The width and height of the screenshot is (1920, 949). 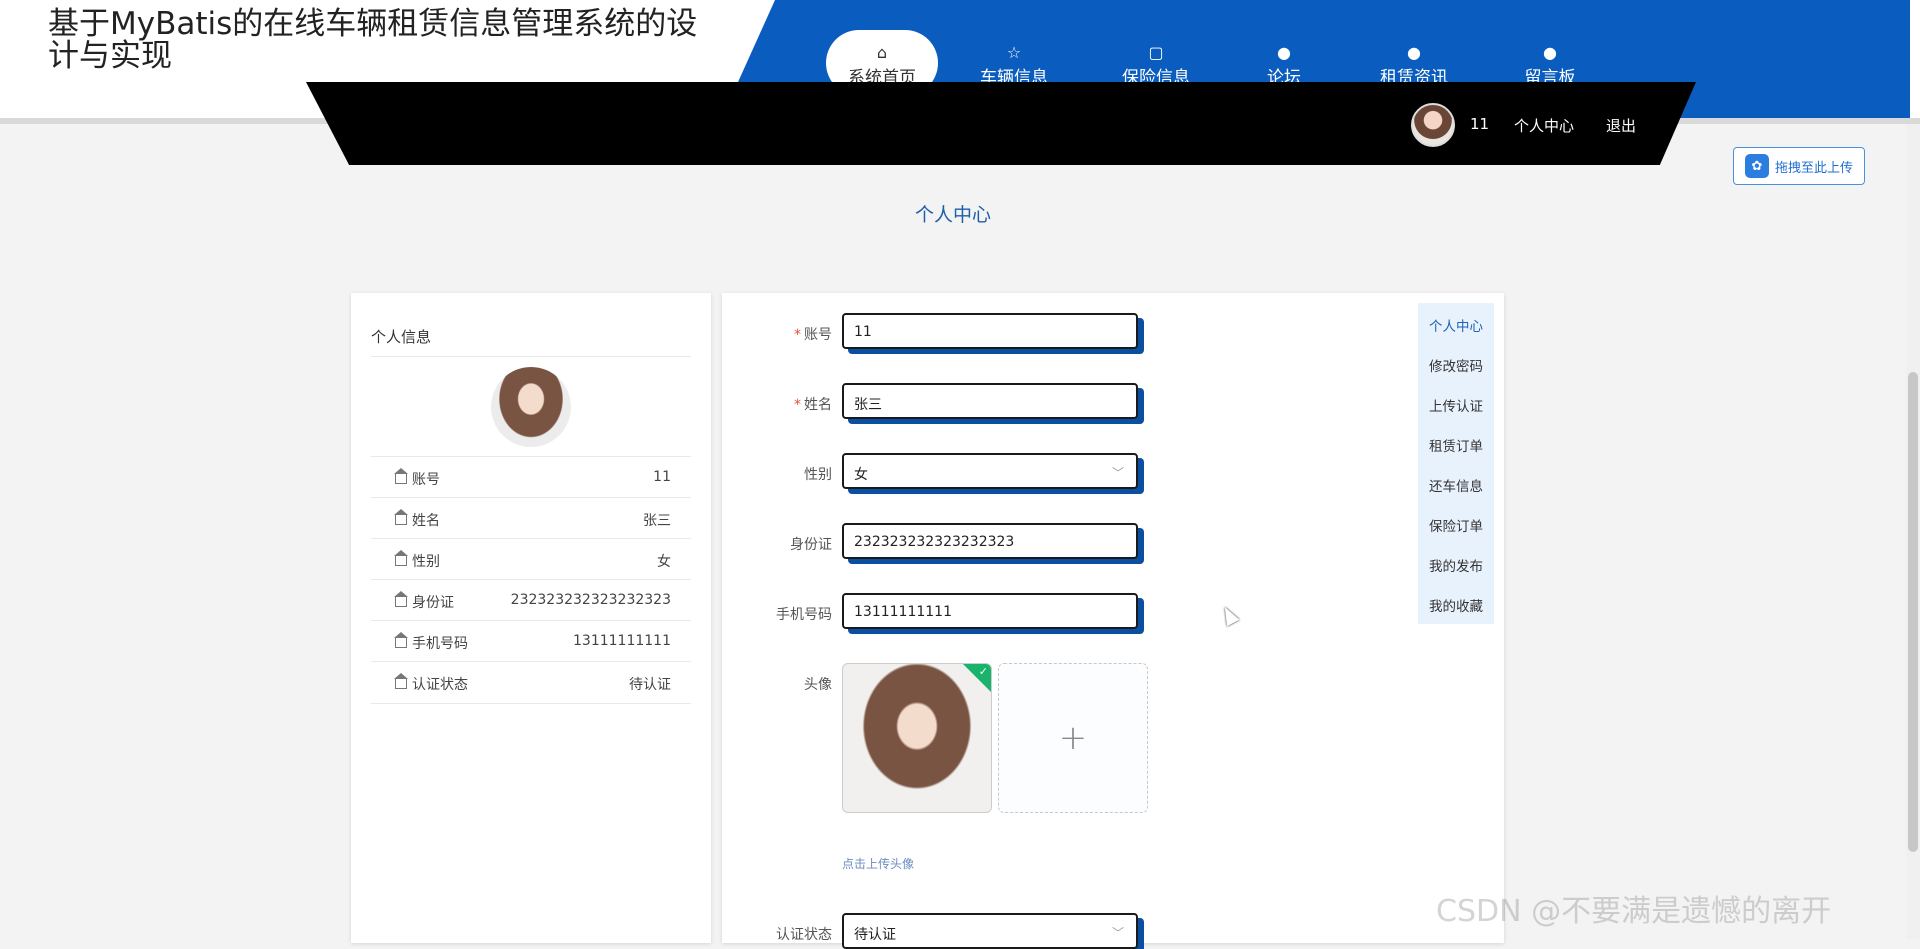 I want to click on drag-upload-button: ✿ 拖拽至此上传, so click(x=1799, y=166).